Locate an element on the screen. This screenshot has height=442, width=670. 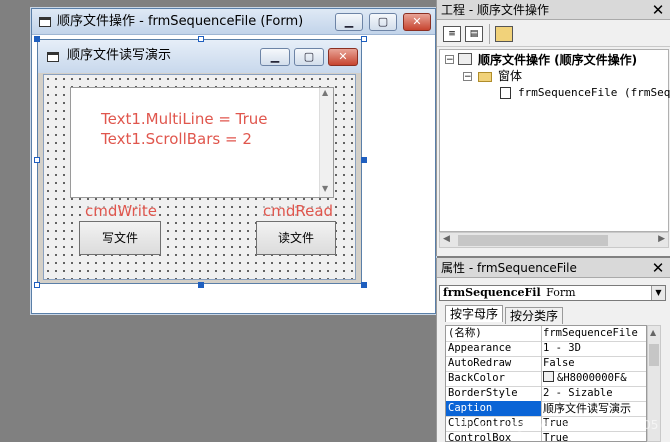
form-designer-title: 顺序文件操作 - frmSequenceFile (Form) is located at coordinates (180, 21).